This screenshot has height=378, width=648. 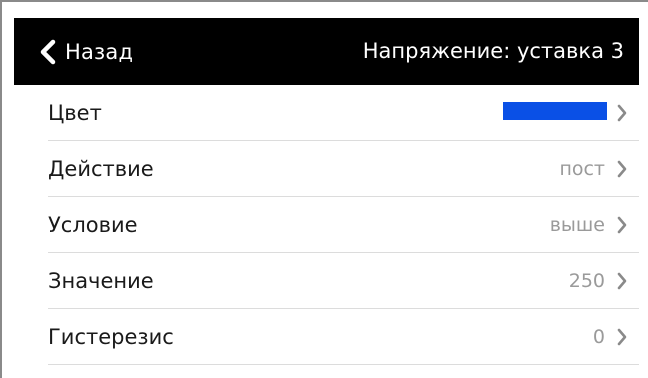 I want to click on setting-label: Условие, so click(x=93, y=225).